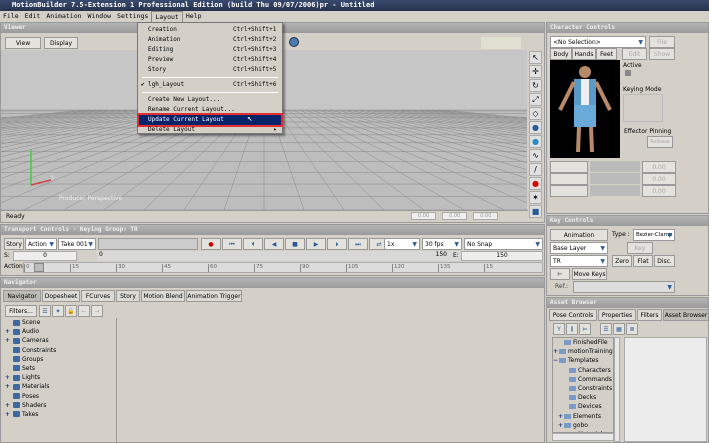 The width and height of the screenshot is (709, 443). Describe the element at coordinates (606, 329) in the screenshot. I see `list-view-icon: ☰` at that location.